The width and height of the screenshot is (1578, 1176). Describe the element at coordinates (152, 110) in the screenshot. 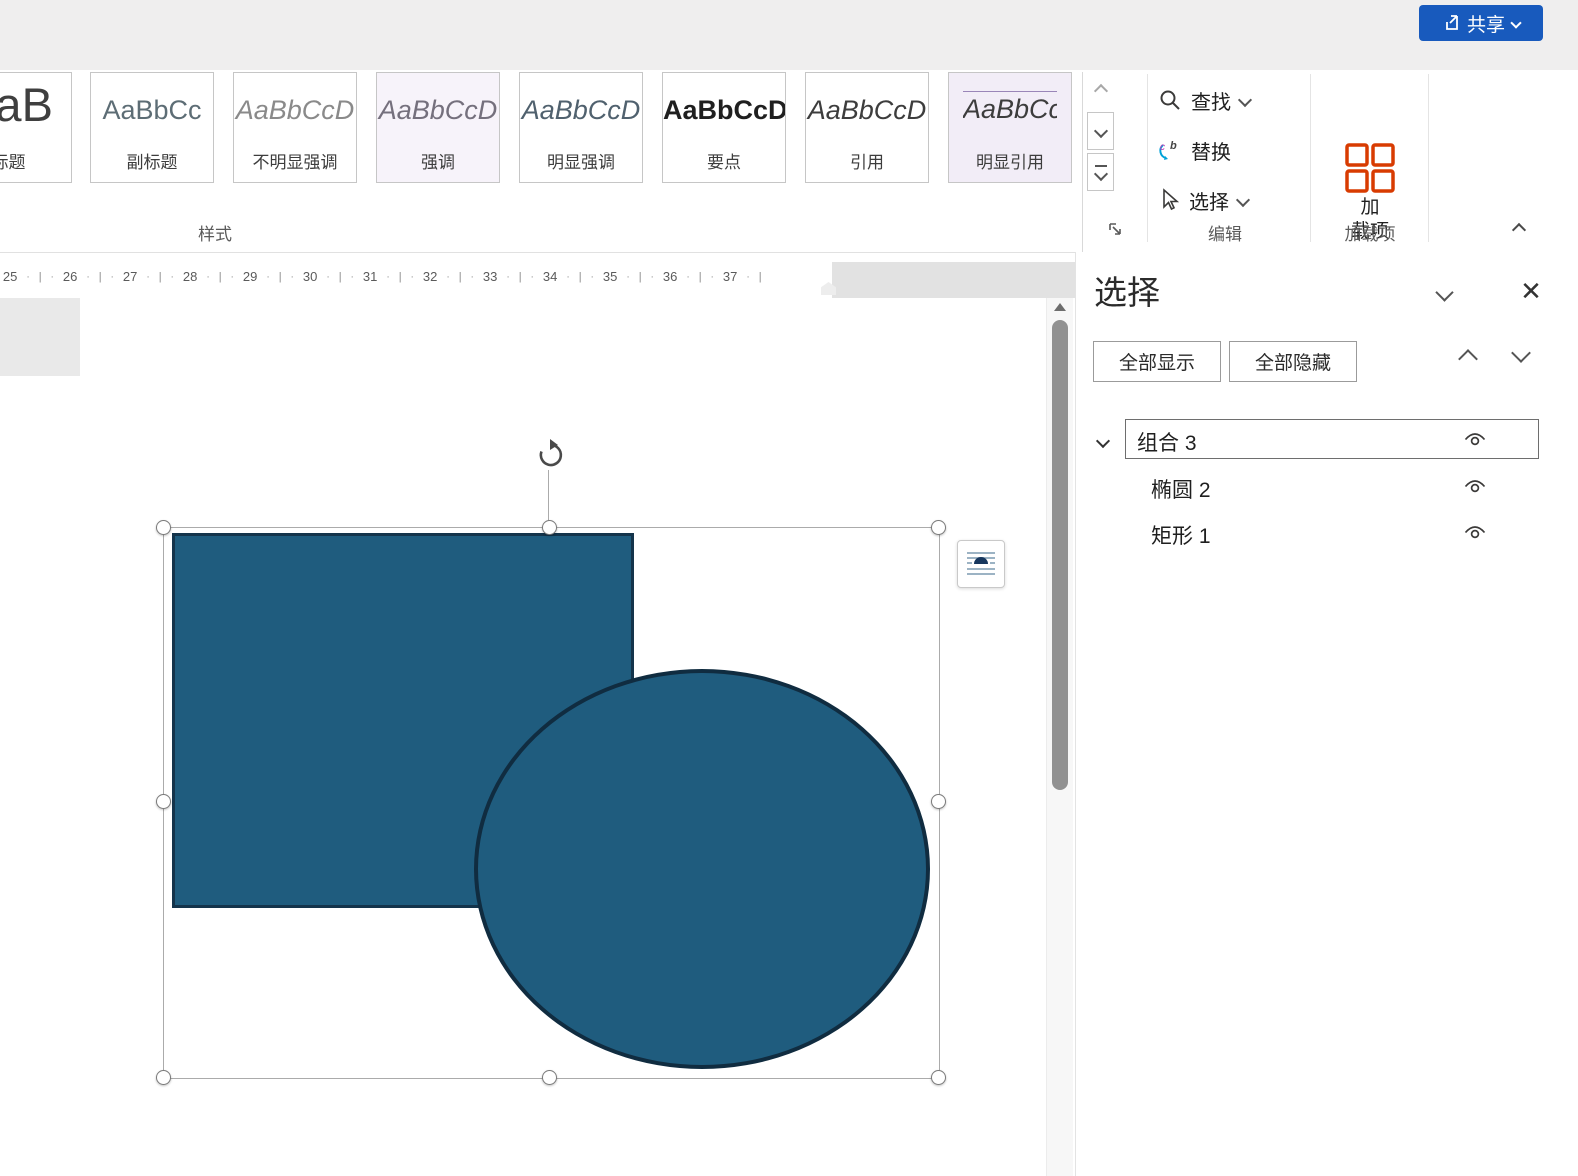

I see `style-preview: AaBbCc` at that location.